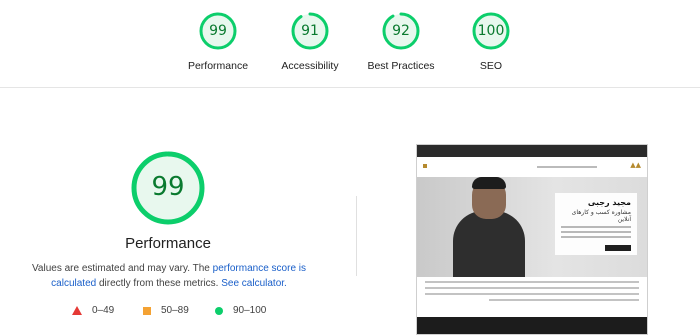 The image size is (700, 335). What do you see at coordinates (401, 66) in the screenshot?
I see `gauge-label: Best Practices` at bounding box center [401, 66].